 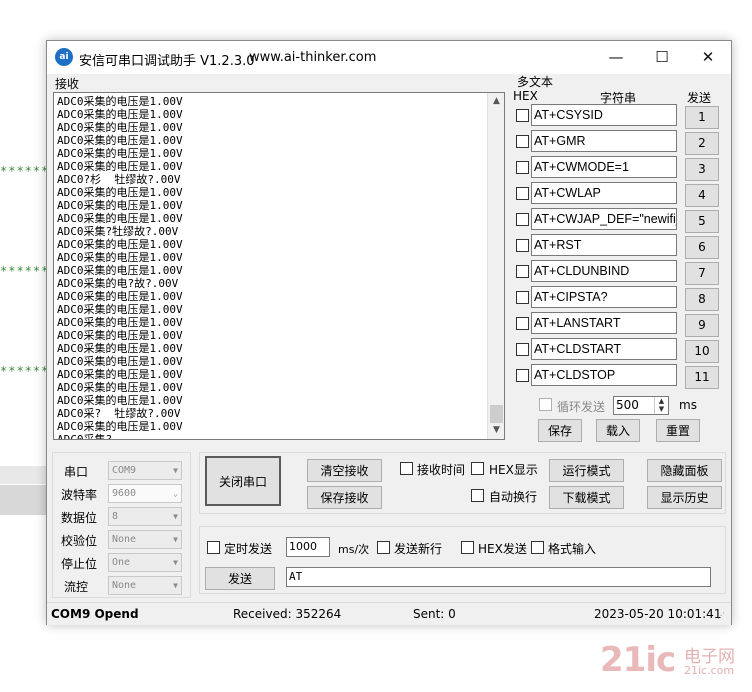 I want to click on scroll-down-icon: ▼, so click(x=496, y=430).